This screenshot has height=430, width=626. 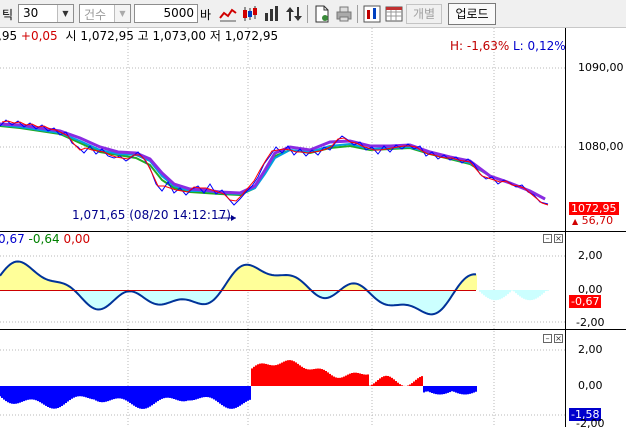 What do you see at coordinates (31, 13) in the screenshot?
I see `period-value: 30` at bounding box center [31, 13].